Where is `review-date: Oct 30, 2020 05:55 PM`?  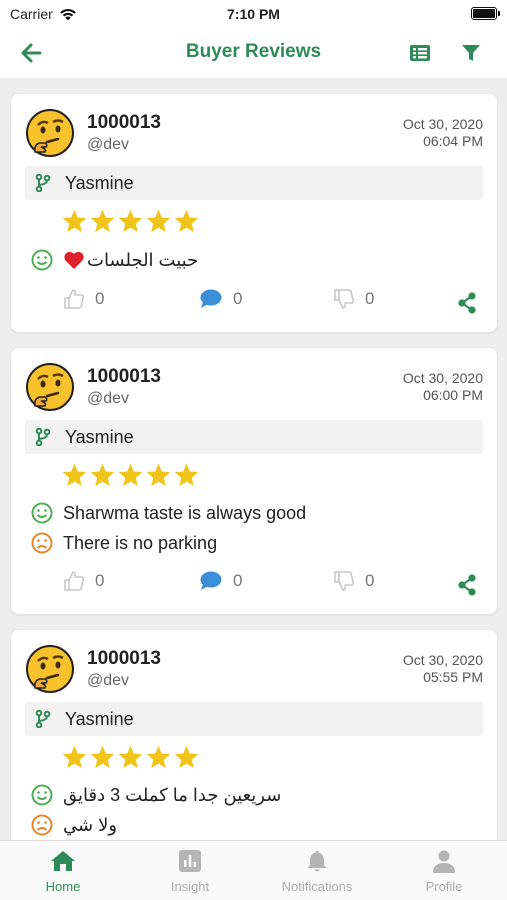
review-date: Oct 30, 2020 05:55 PM is located at coordinates (442, 668).